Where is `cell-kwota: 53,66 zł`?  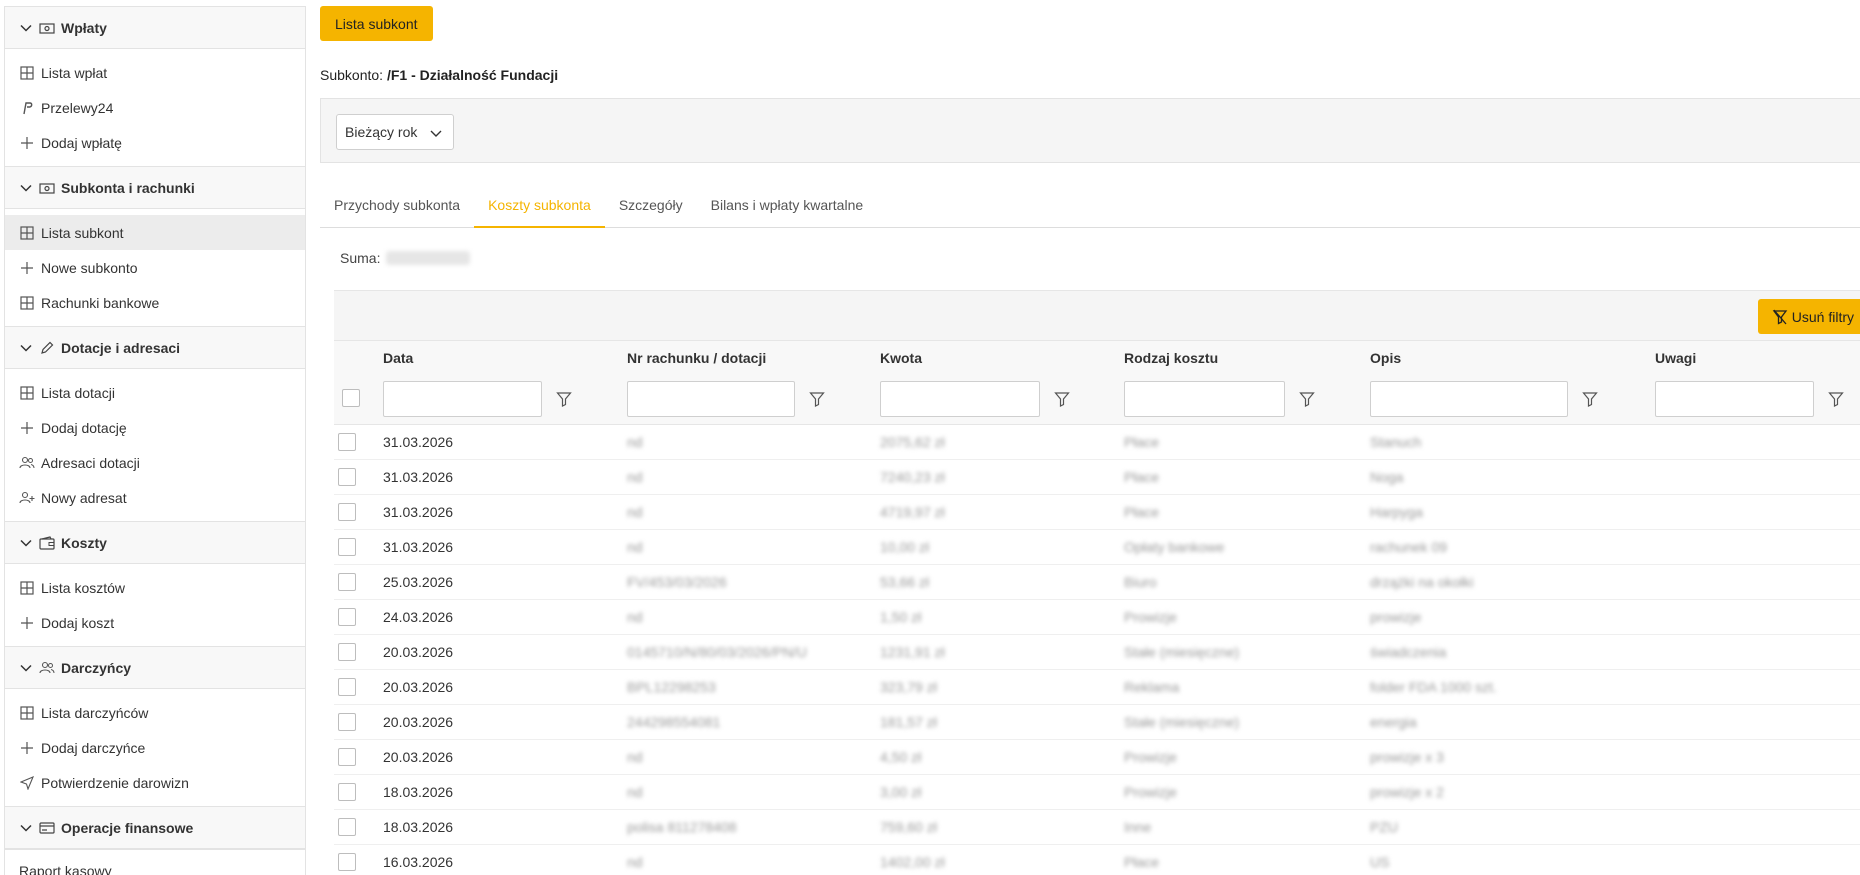 cell-kwota: 53,66 zł is located at coordinates (905, 582).